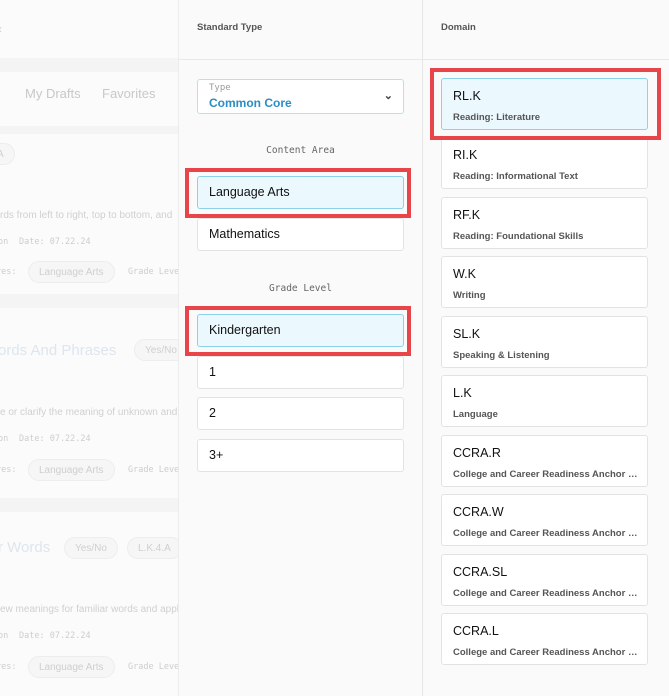  I want to click on card-description: e or clarify the meaning of unknown and, so click(89, 412).